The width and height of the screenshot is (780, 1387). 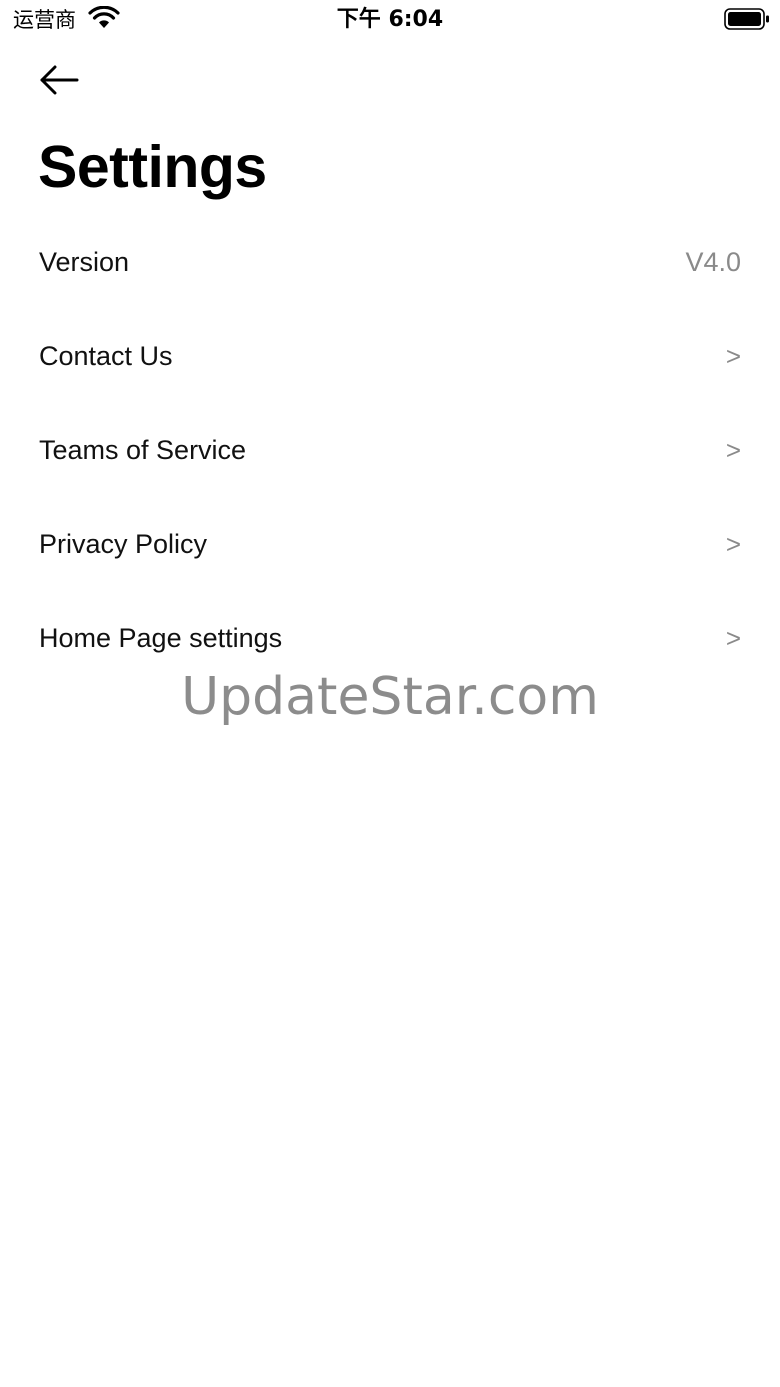 I want to click on settings-row-privacy-policy: Privacy Policy >, so click(x=390, y=544).